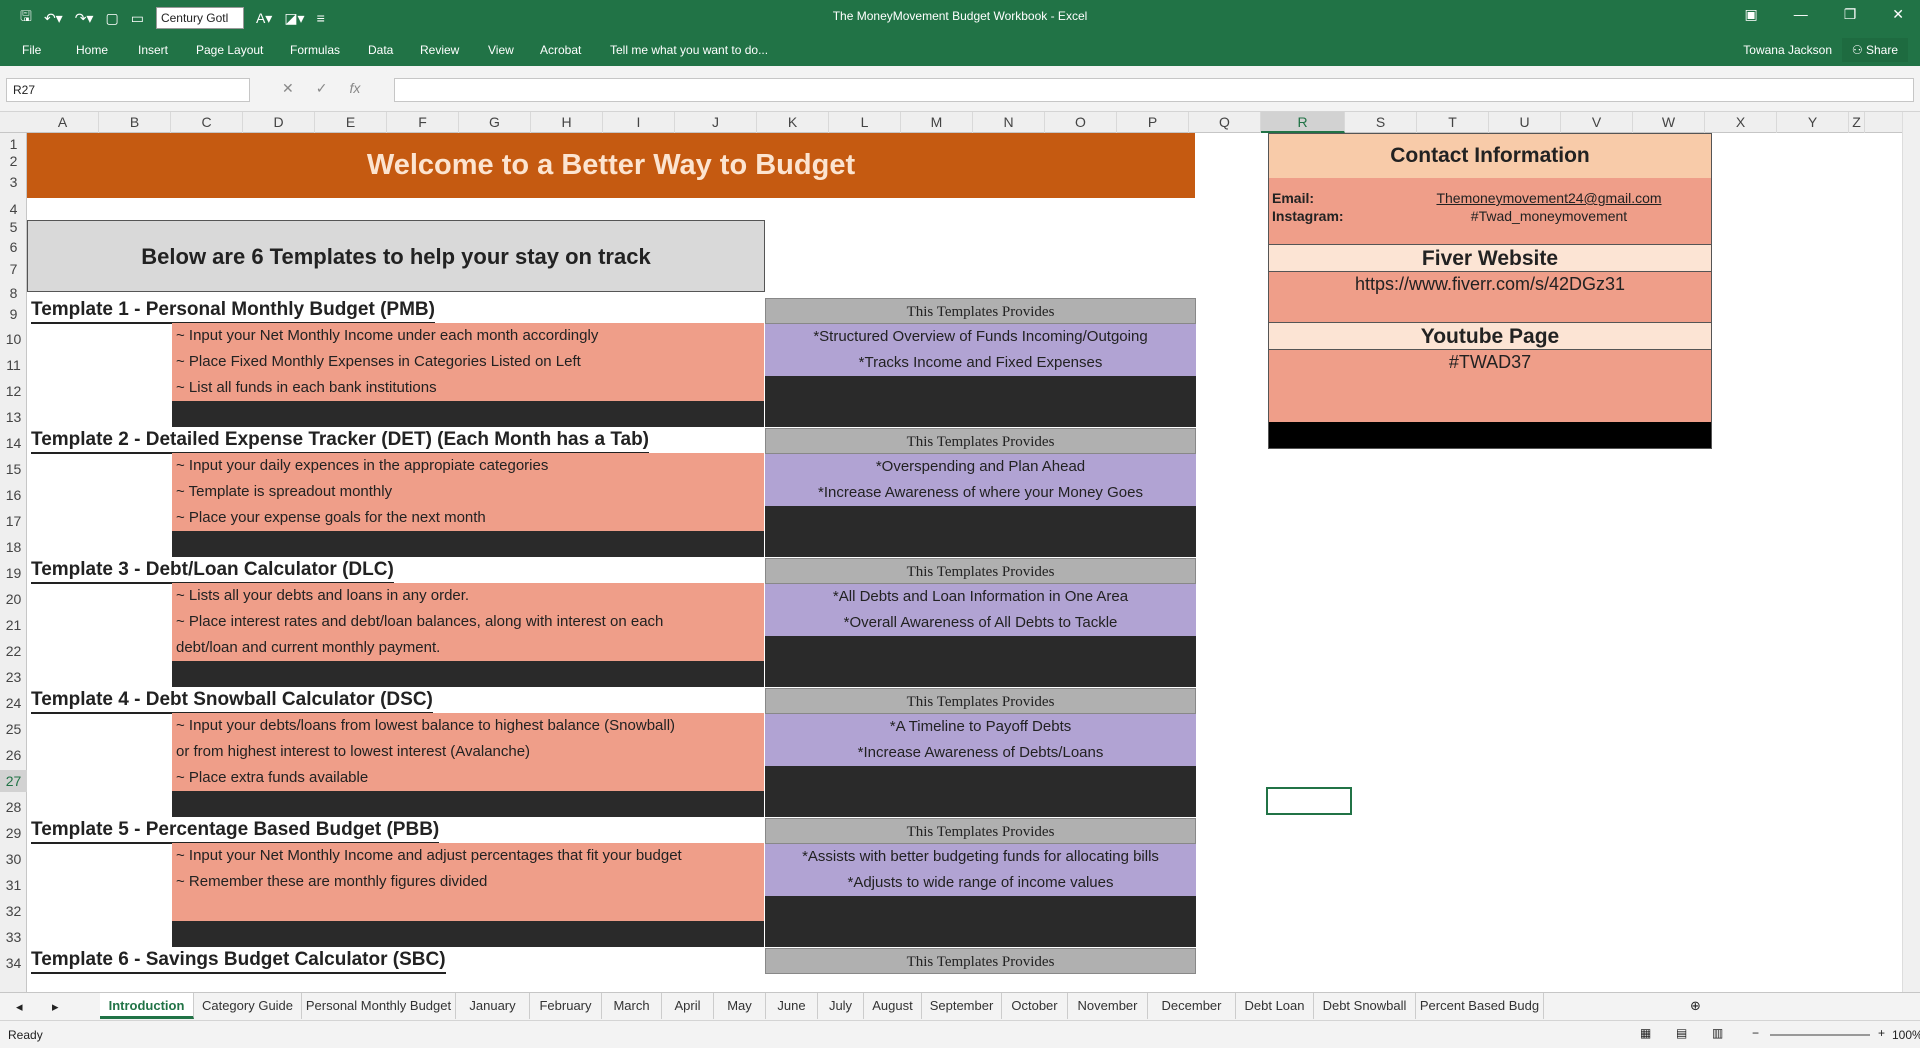 This screenshot has width=1920, height=1048. I want to click on sheet-tab-category-guide: Category Guide, so click(248, 1006).